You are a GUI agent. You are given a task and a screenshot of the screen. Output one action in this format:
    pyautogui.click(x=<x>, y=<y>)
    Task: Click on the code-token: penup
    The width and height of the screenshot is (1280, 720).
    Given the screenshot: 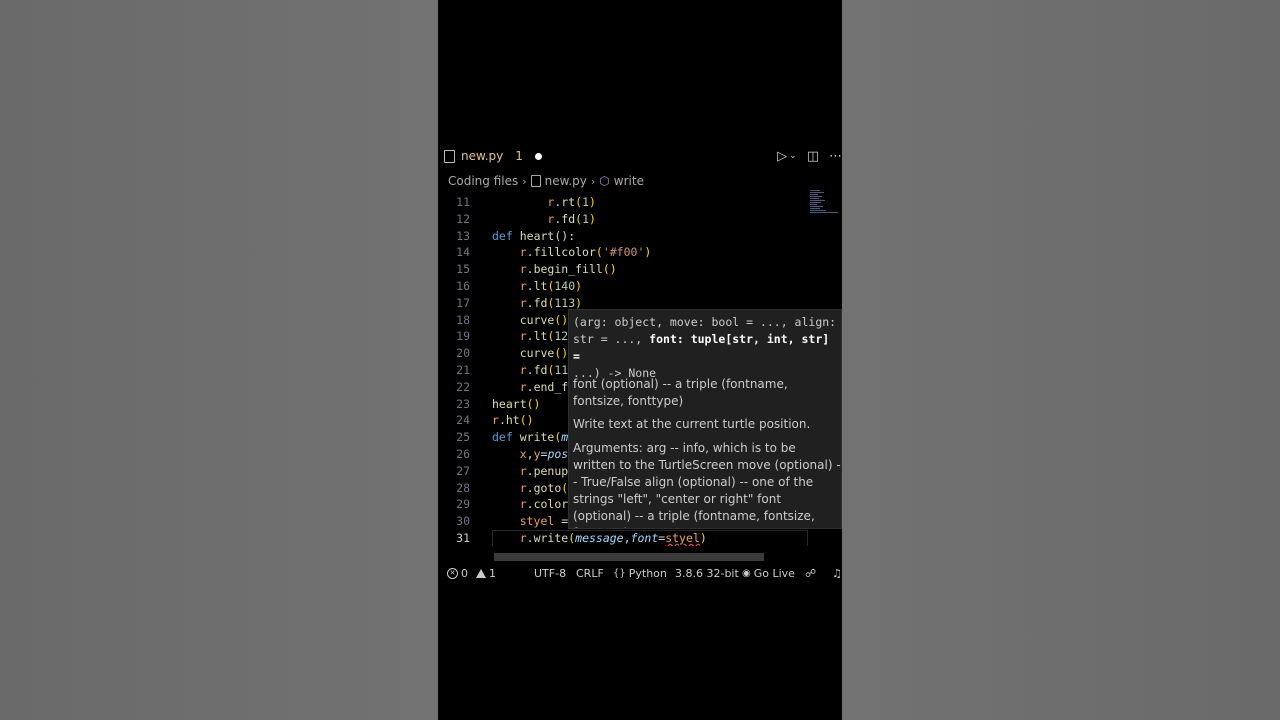 What is the action you would take?
    pyautogui.click(x=551, y=470)
    